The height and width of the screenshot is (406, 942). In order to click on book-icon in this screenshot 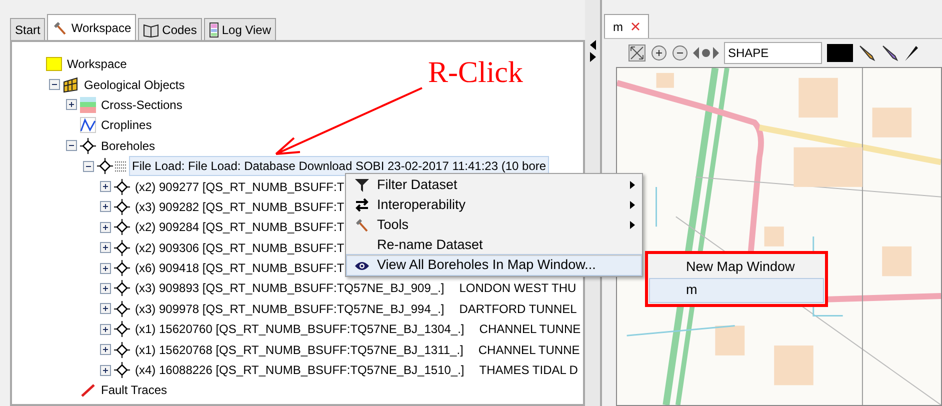, I will do `click(151, 30)`.